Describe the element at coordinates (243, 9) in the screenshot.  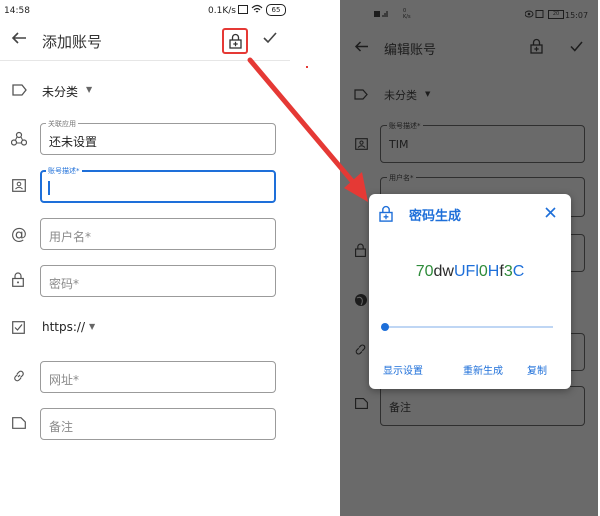
I see `sim-icon` at that location.